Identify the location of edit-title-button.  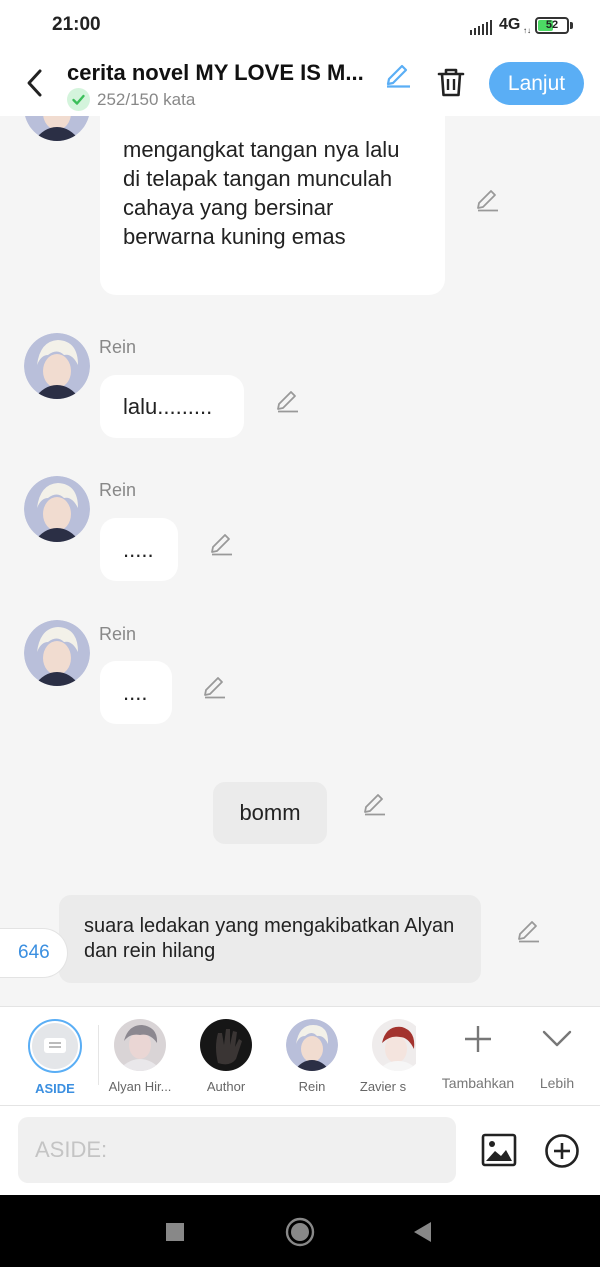
(398, 74).